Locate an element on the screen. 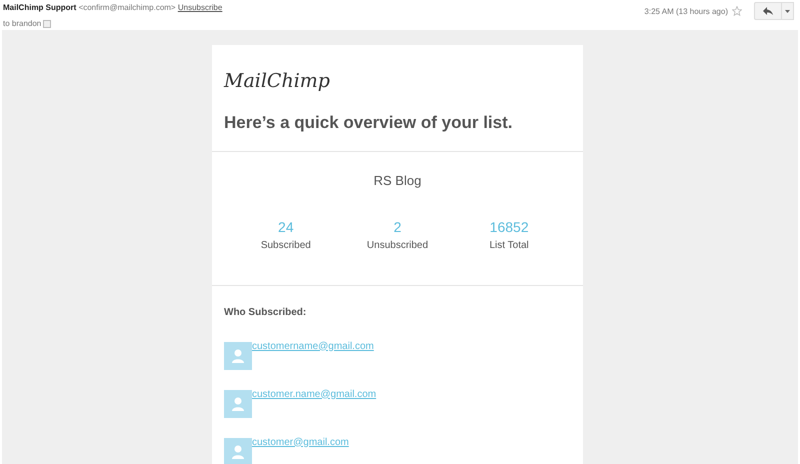 This screenshot has height=464, width=800. stat-label: Unsubscribed is located at coordinates (398, 245).